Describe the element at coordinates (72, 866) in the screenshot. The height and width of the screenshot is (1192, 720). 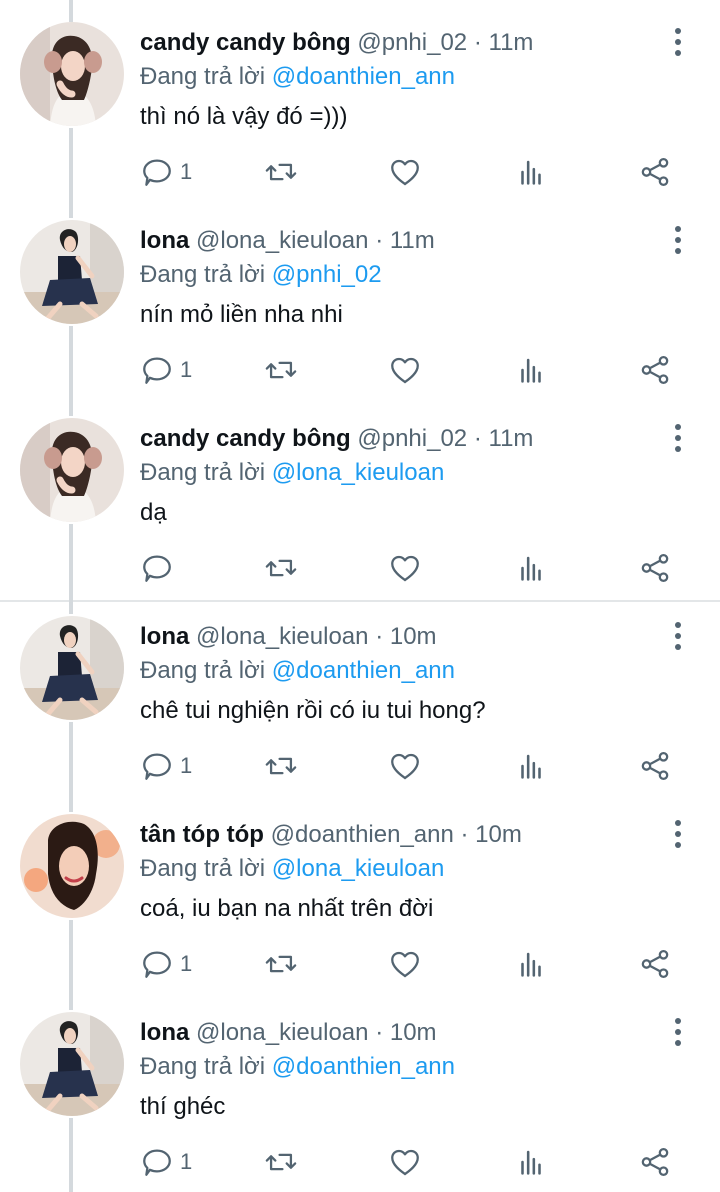
I see `avatar-doanthien_ann` at that location.